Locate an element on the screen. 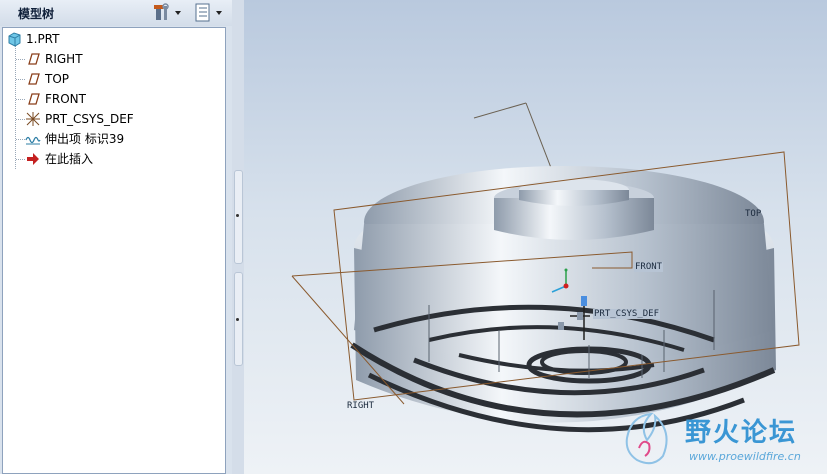  watermark-url: www.proewildfire.cn is located at coordinates (745, 456).